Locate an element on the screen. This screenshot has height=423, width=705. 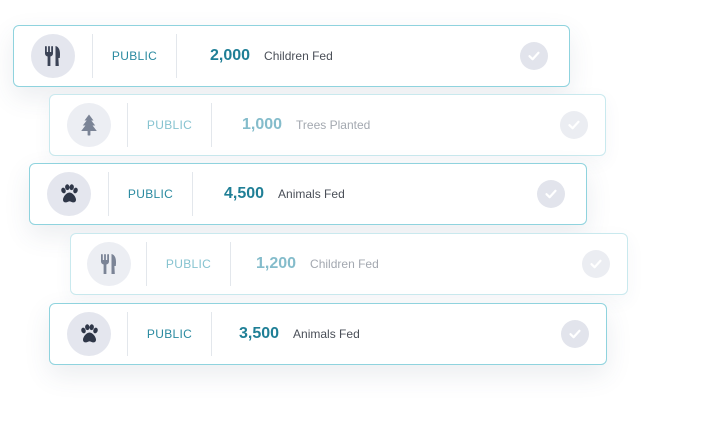
impact-card: PUBLIC 3,500 Animals Fed is located at coordinates (328, 334).